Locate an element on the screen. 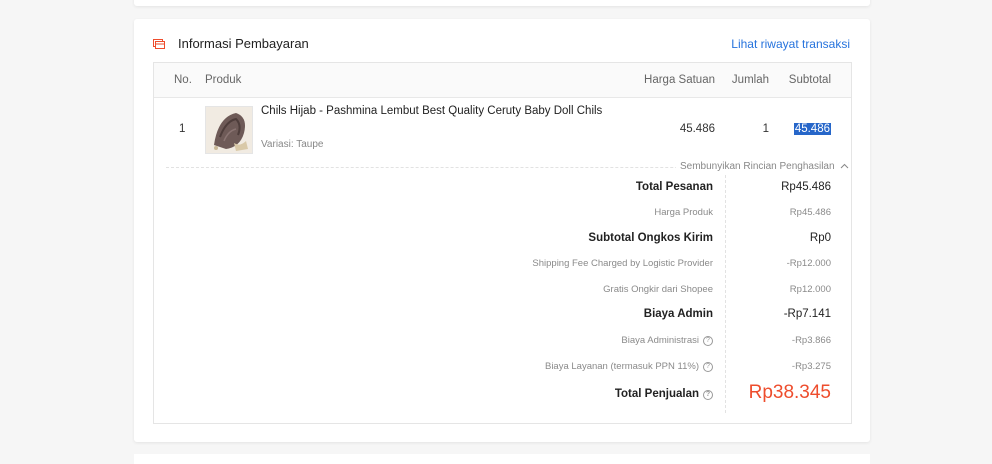 The image size is (992, 464). hide-breakdown-toggle: Sembunyikan Rincian Penghasilan is located at coordinates (763, 166).